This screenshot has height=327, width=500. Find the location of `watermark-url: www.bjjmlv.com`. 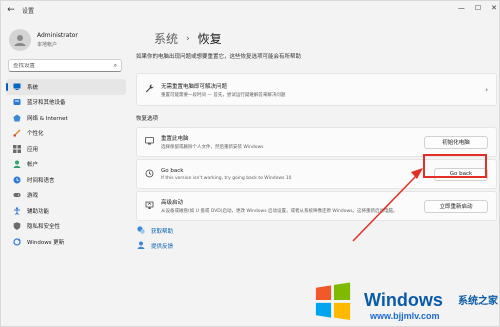

watermark-url: www.bjjmlv.com is located at coordinates (405, 316).